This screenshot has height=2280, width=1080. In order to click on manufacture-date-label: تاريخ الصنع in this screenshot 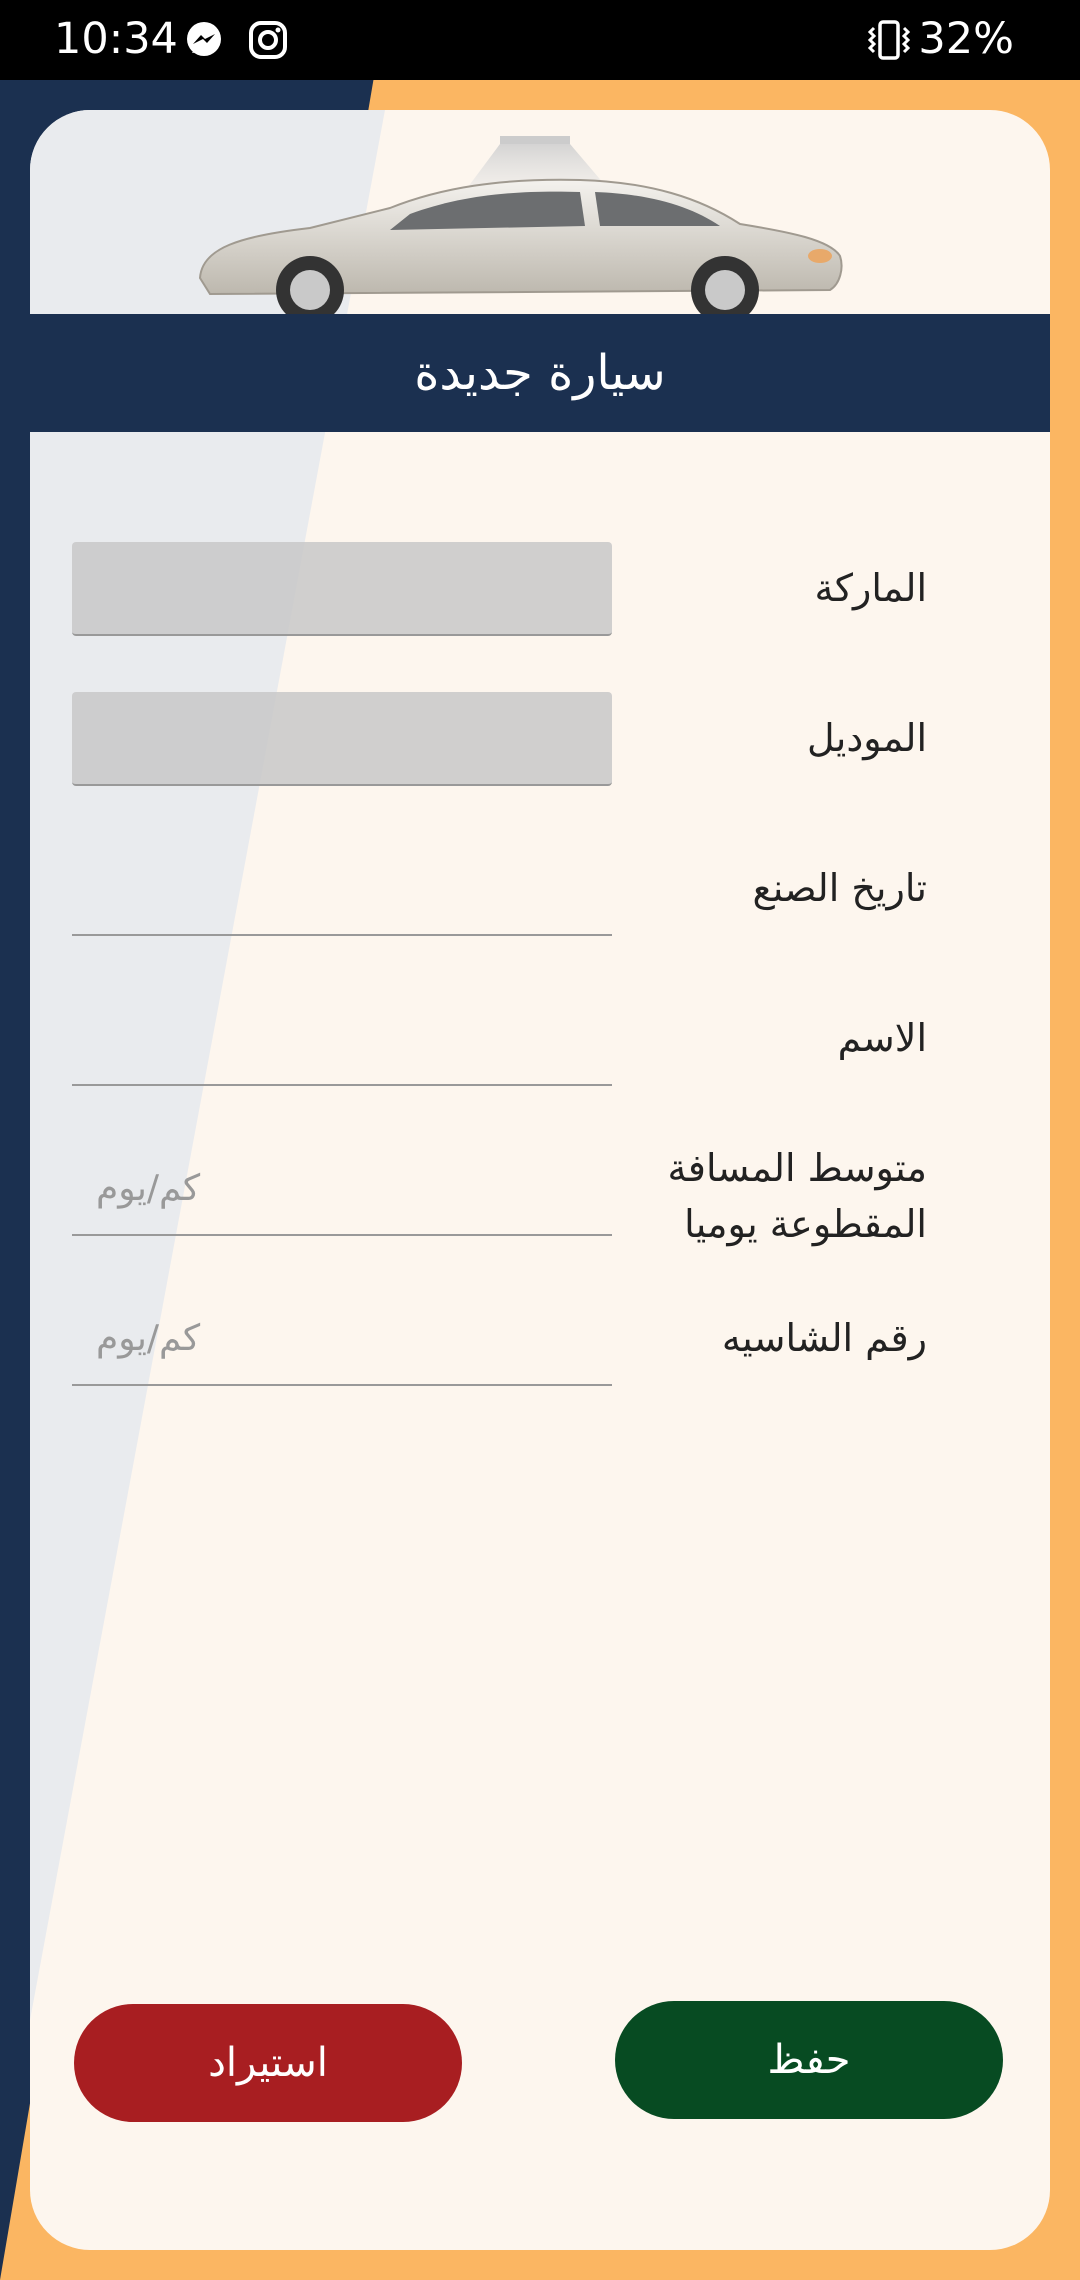, I will do `click(839, 888)`.